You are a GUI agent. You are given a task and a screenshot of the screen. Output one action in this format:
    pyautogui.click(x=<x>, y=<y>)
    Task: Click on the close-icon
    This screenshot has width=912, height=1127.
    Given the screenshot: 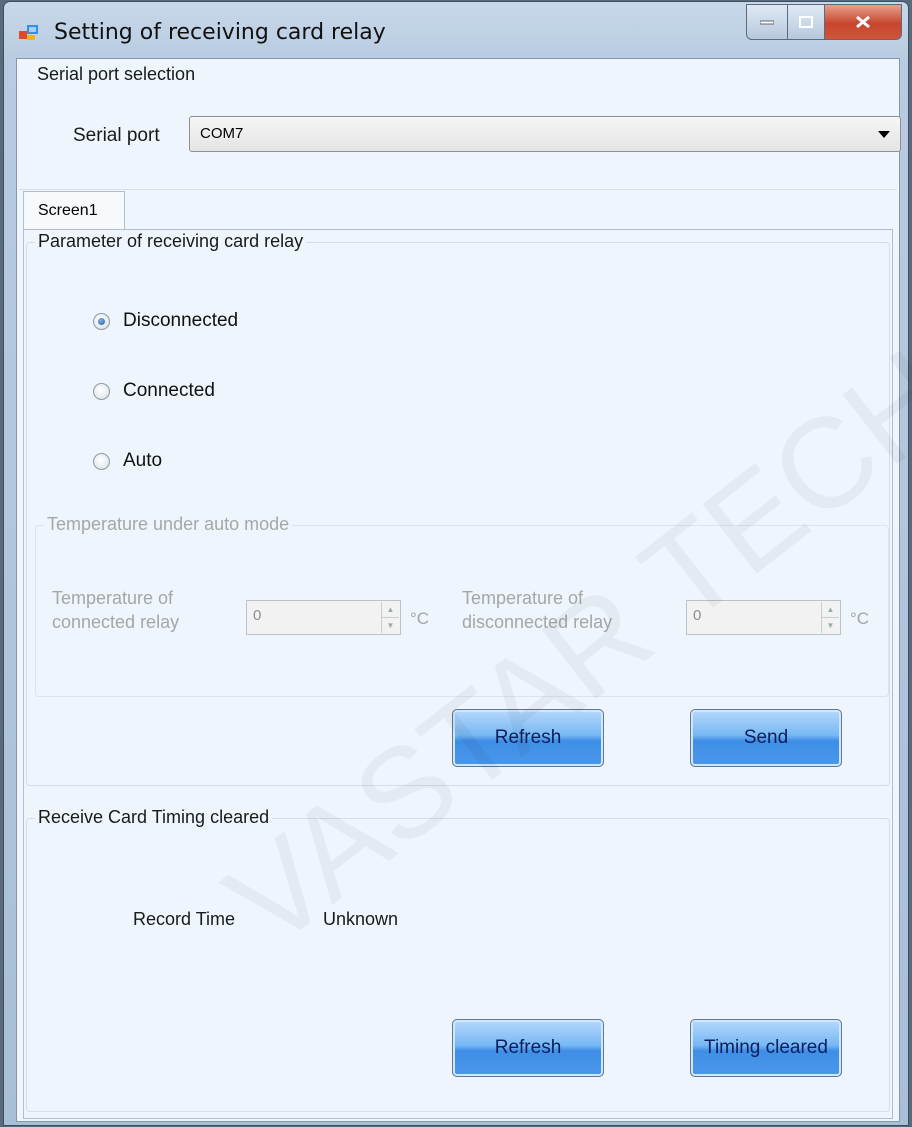 What is the action you would take?
    pyautogui.click(x=863, y=22)
    